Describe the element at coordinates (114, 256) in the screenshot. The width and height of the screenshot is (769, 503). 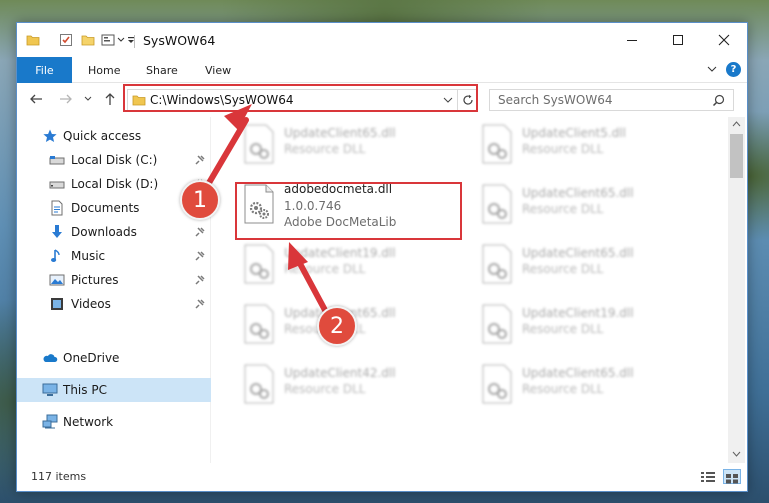
I see `sidebar-item-music: Music` at that location.